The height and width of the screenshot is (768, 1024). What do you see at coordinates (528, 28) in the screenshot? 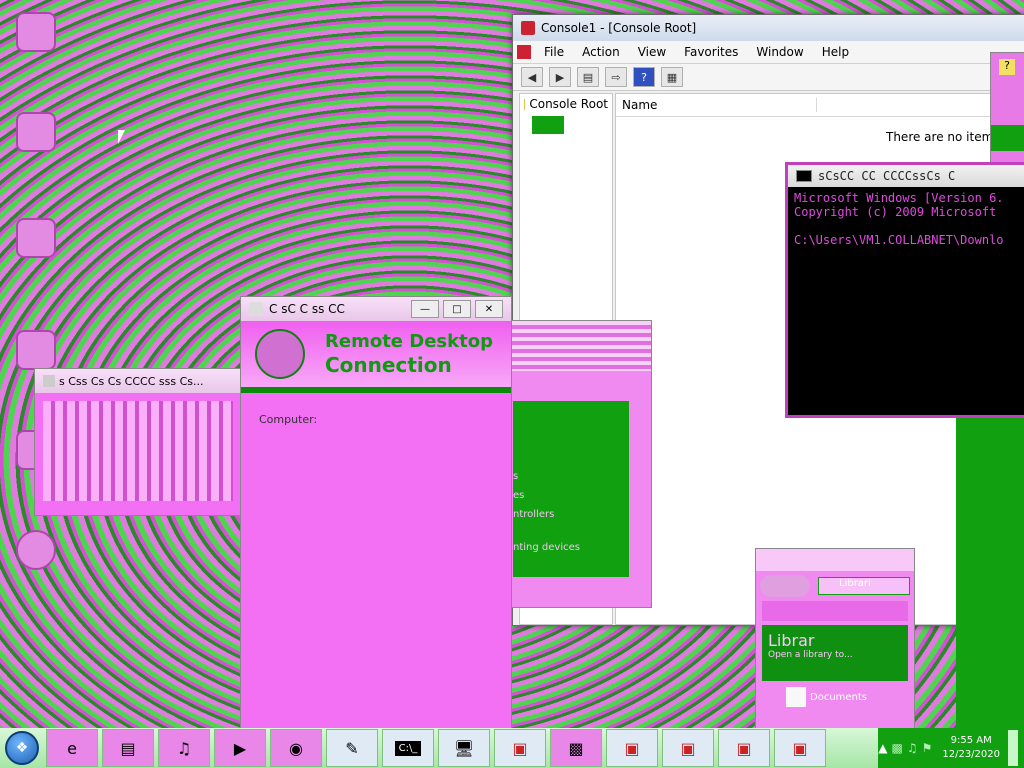
I see `mmc-app-icon` at bounding box center [528, 28].